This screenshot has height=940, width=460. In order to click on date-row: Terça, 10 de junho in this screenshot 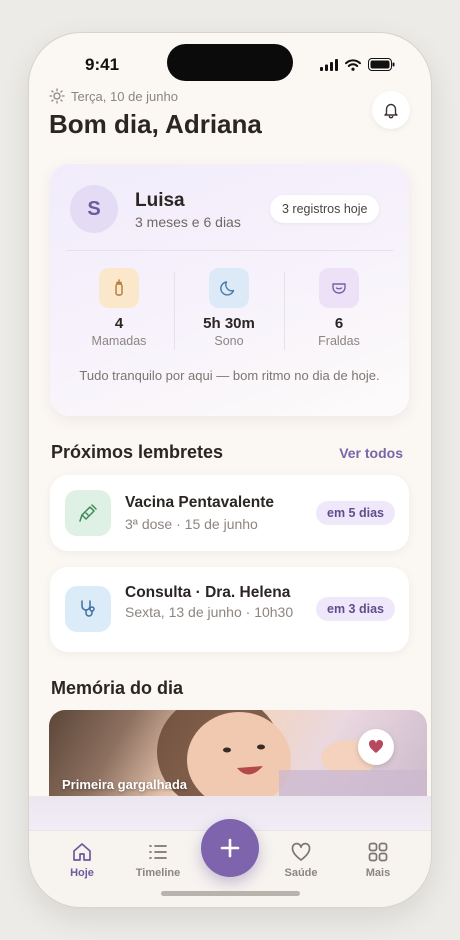, I will do `click(113, 96)`.